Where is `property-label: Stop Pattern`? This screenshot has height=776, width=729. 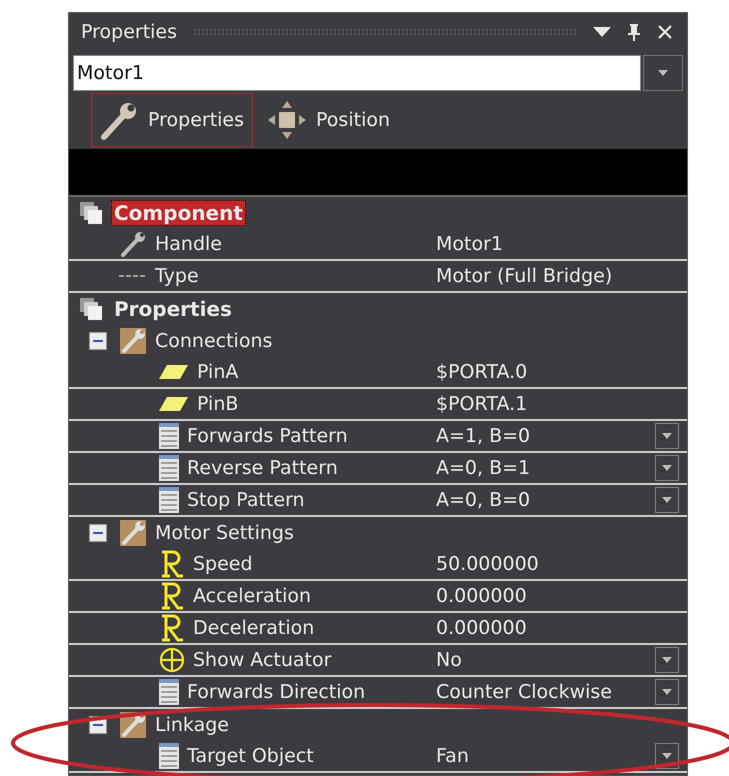 property-label: Stop Pattern is located at coordinates (246, 500).